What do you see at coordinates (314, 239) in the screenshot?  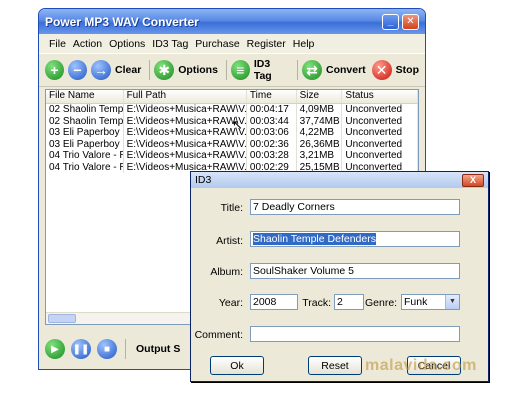 I see `artist-value: Shaolin Temple Defenders` at bounding box center [314, 239].